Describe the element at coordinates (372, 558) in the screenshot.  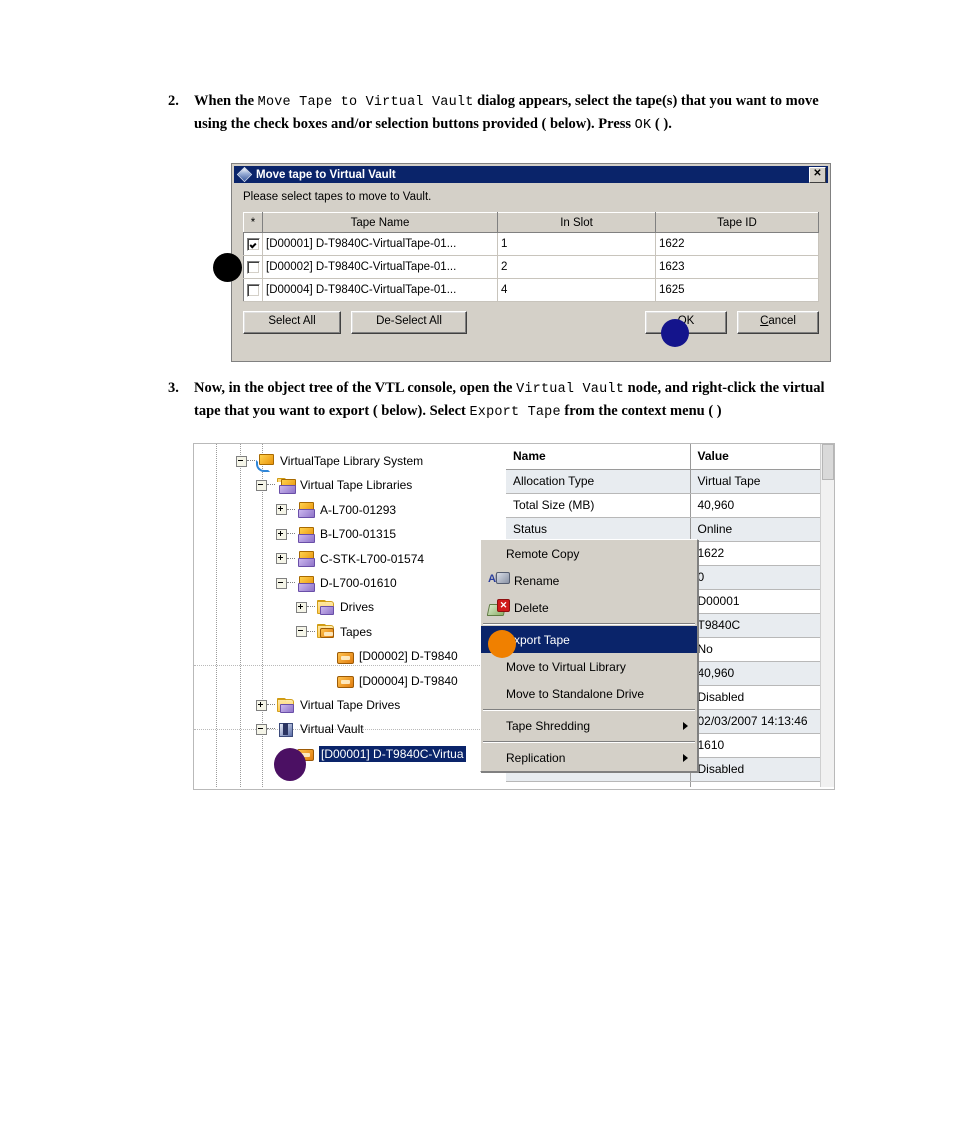
I see `tree-item-label: C-STK-L700-01574` at that location.